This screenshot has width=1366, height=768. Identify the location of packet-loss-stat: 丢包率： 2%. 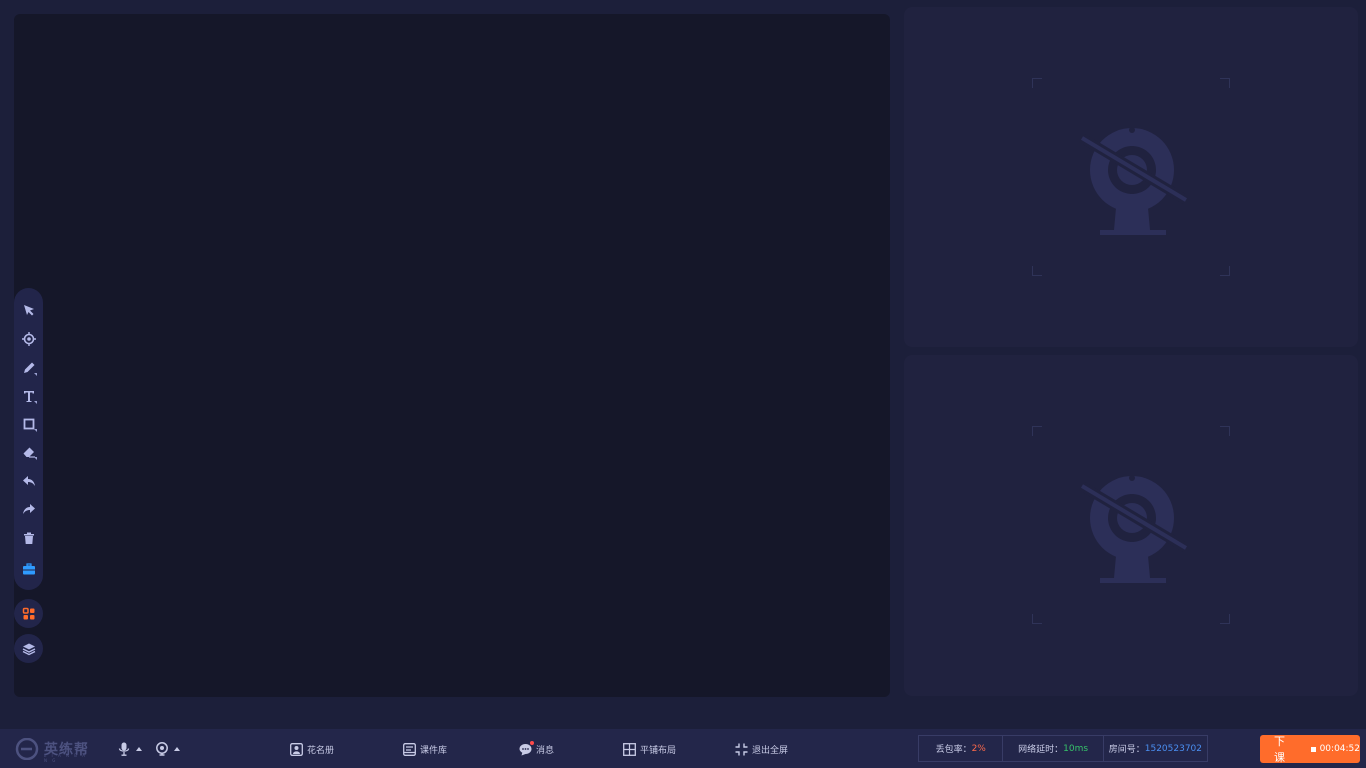
(961, 748).